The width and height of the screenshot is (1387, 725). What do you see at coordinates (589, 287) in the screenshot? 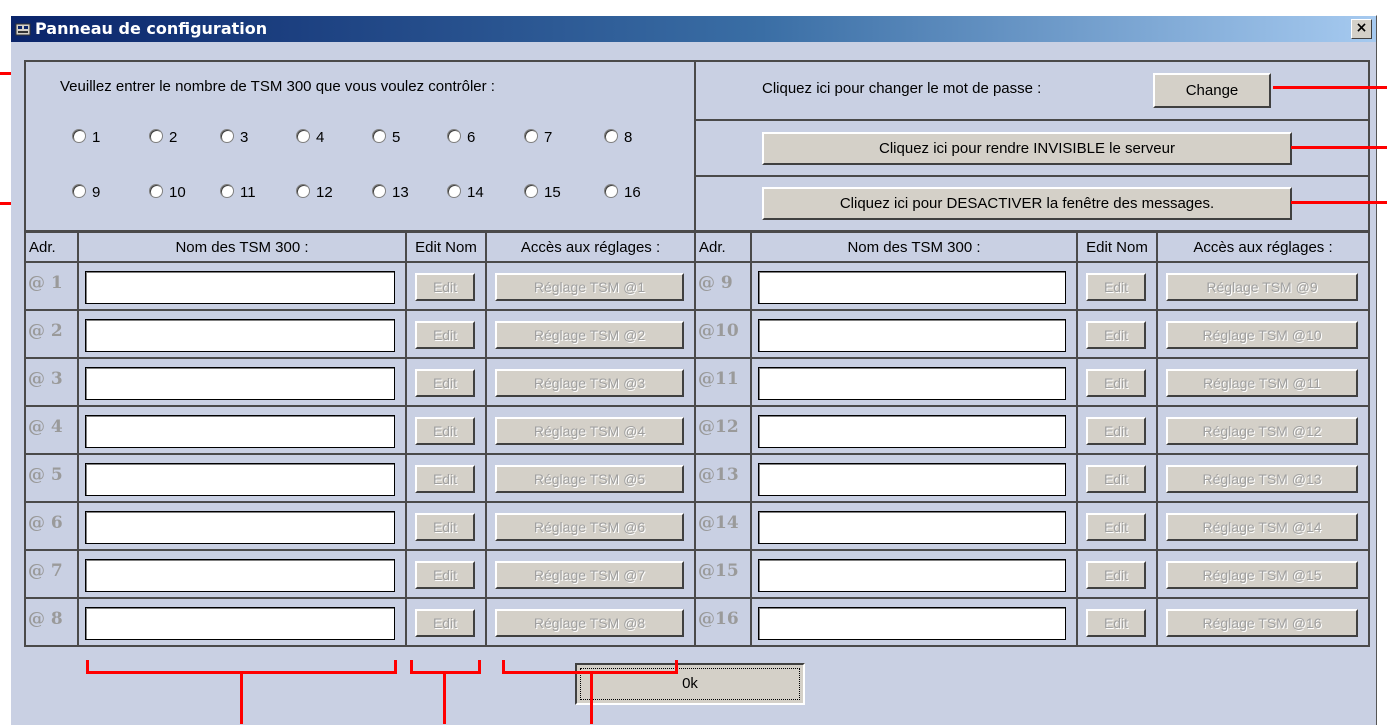
I see `tsm-settings-button: Réglage TSM @1` at bounding box center [589, 287].